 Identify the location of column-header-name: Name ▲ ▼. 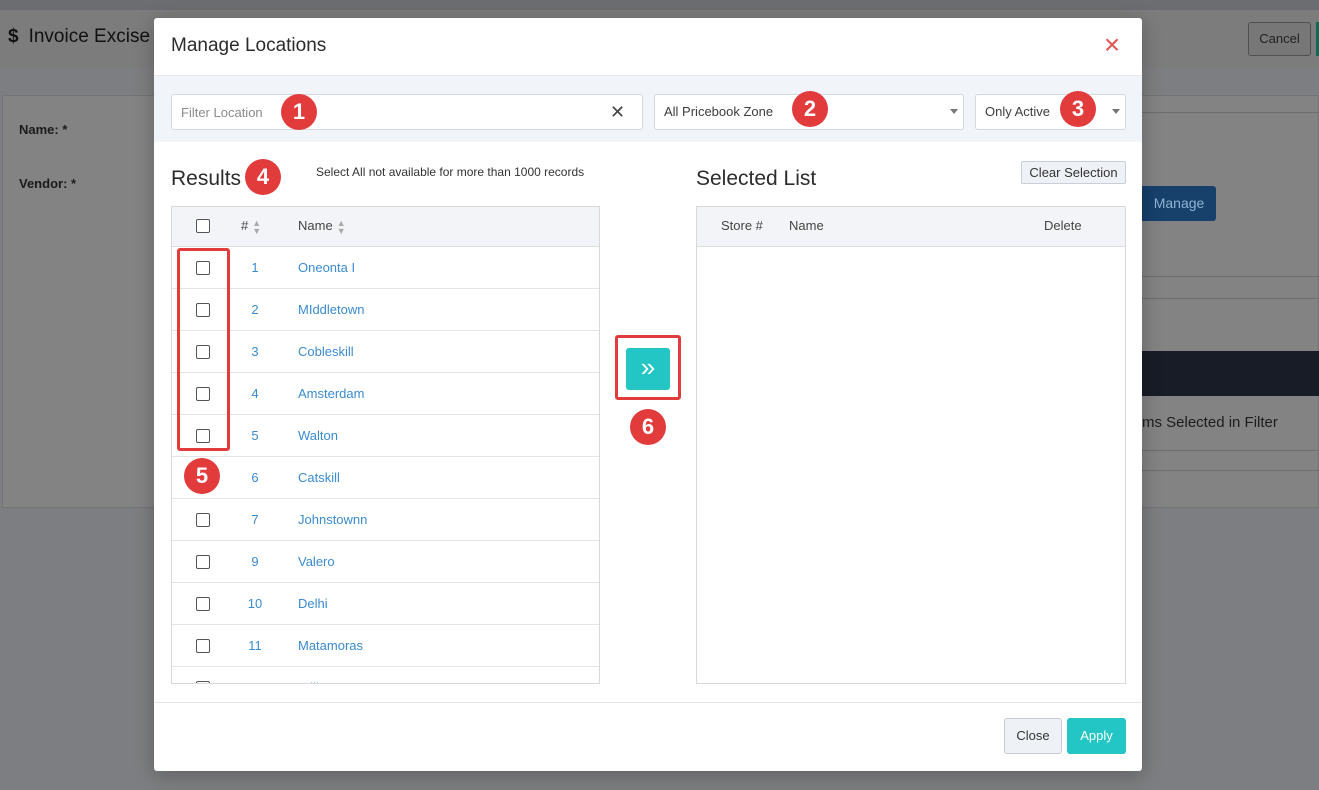
(322, 226).